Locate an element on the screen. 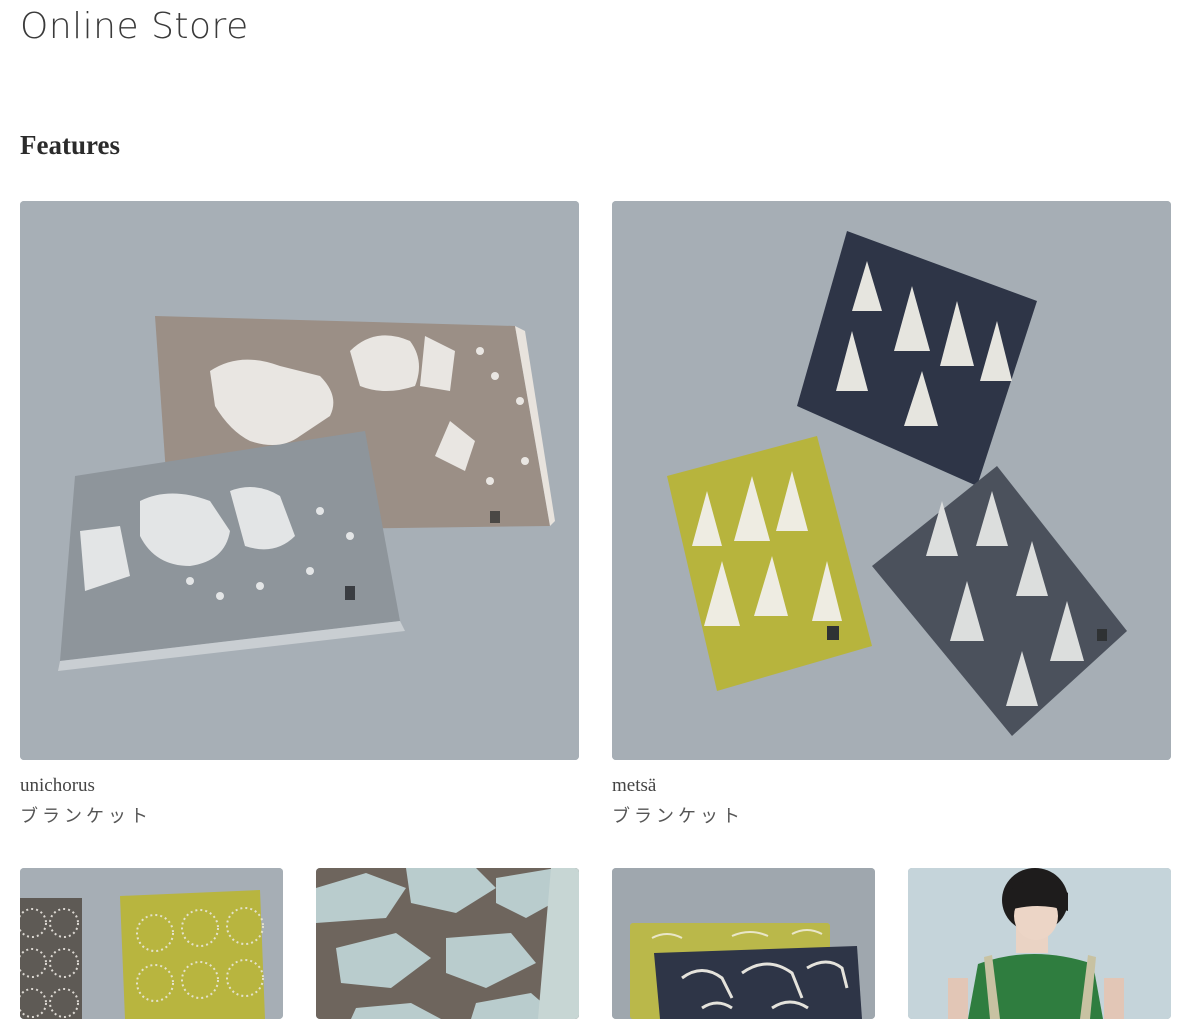  features-heading: Features is located at coordinates (70, 145).